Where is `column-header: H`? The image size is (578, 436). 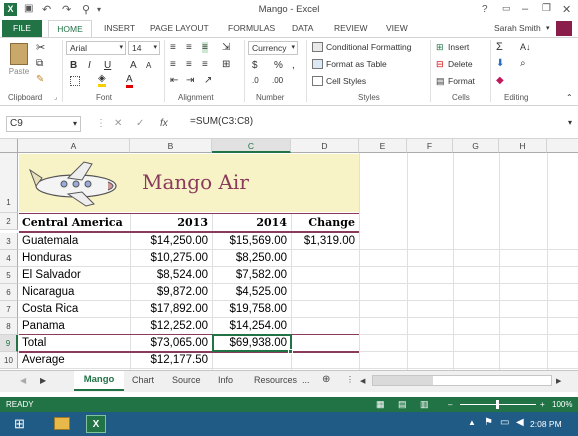 column-header: H is located at coordinates (523, 146).